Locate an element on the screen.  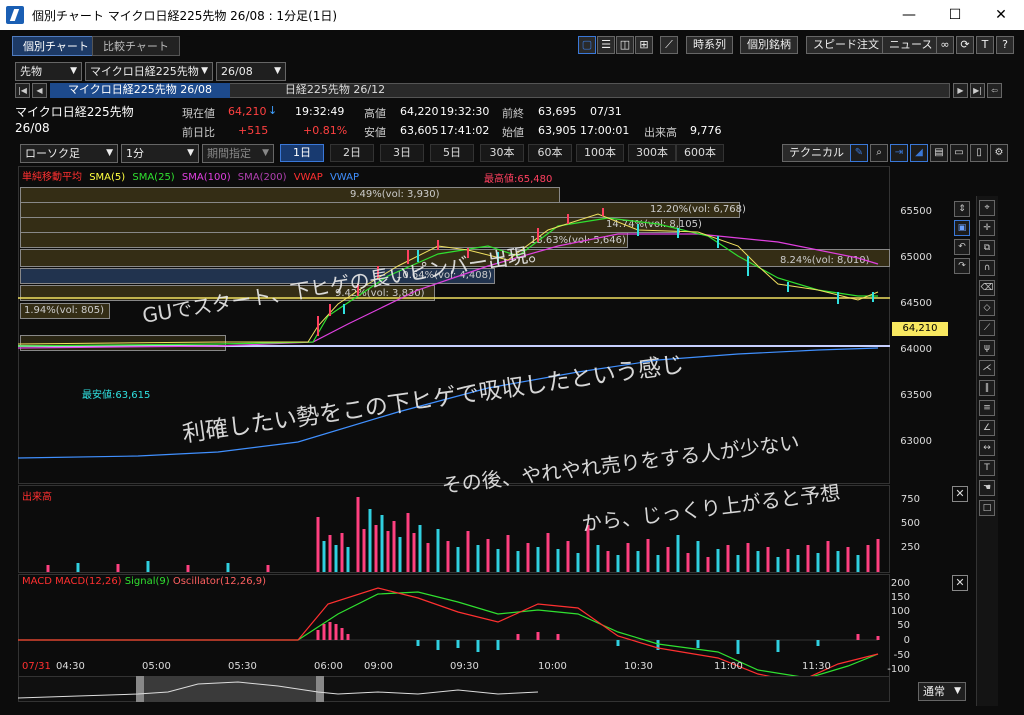
news-button: ニュース is located at coordinates (911, 45).